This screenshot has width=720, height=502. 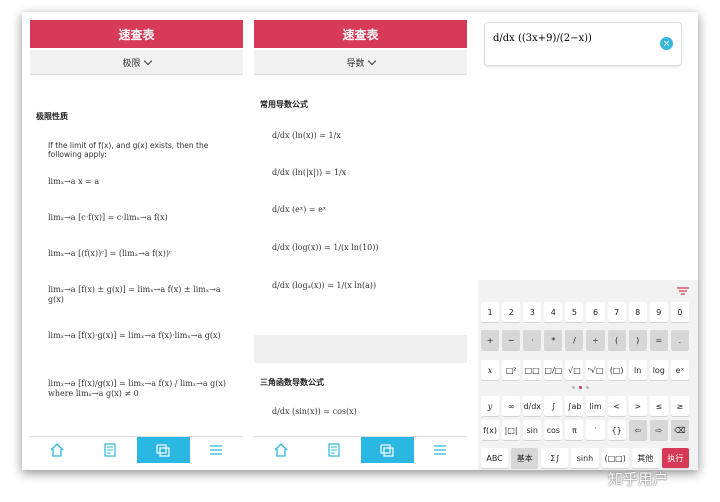 What do you see at coordinates (511, 340) in the screenshot?
I see `key-row2-1: −` at bounding box center [511, 340].